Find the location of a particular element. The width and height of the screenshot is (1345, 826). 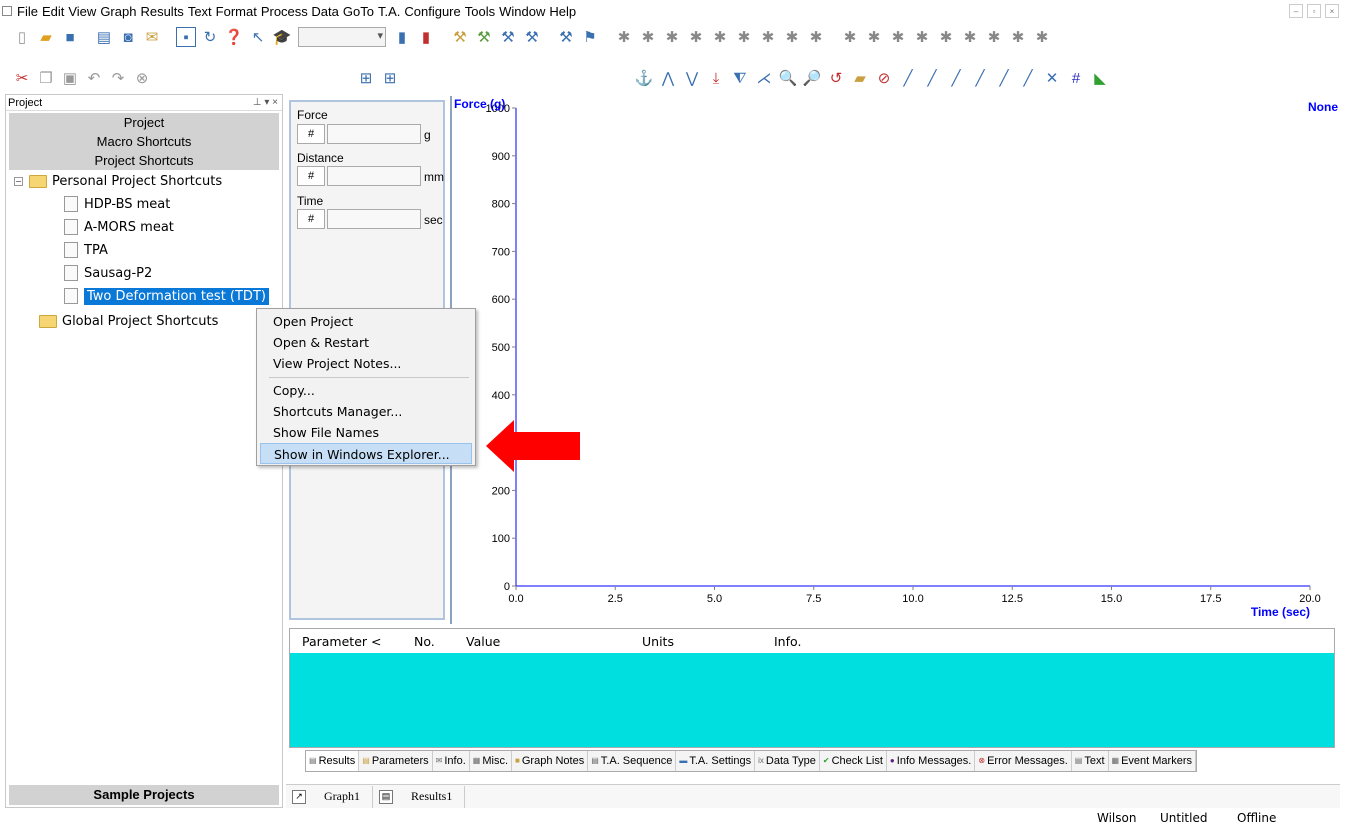

app-system-icon is located at coordinates (7, 11).